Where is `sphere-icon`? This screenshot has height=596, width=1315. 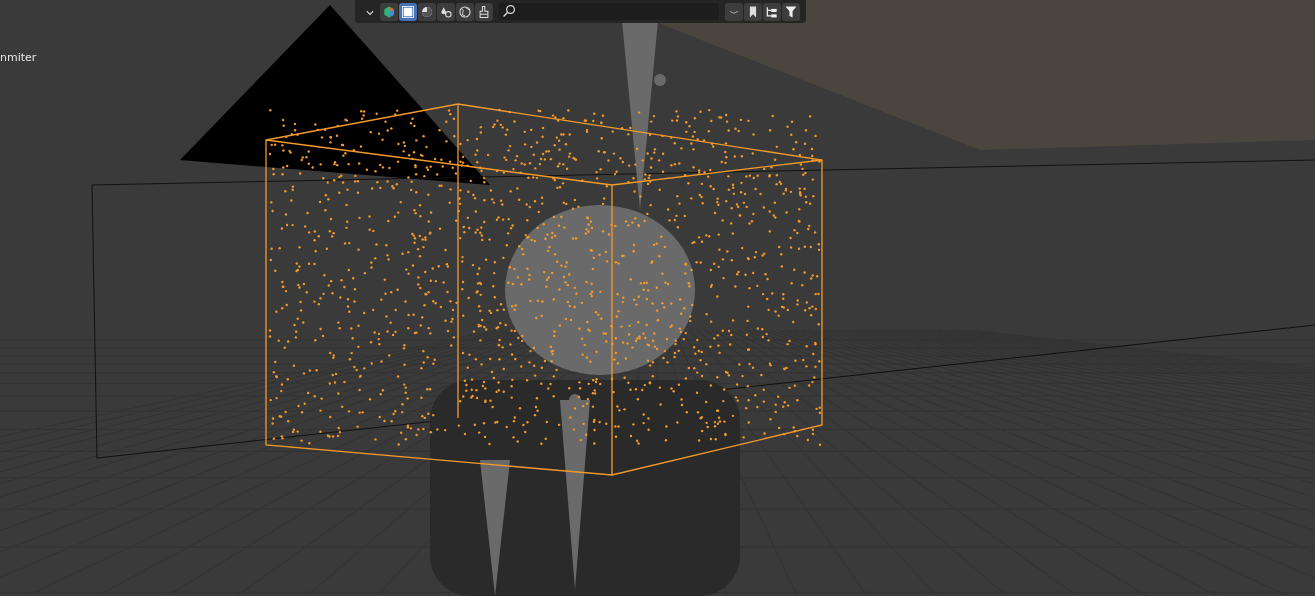 sphere-icon is located at coordinates (427, 11).